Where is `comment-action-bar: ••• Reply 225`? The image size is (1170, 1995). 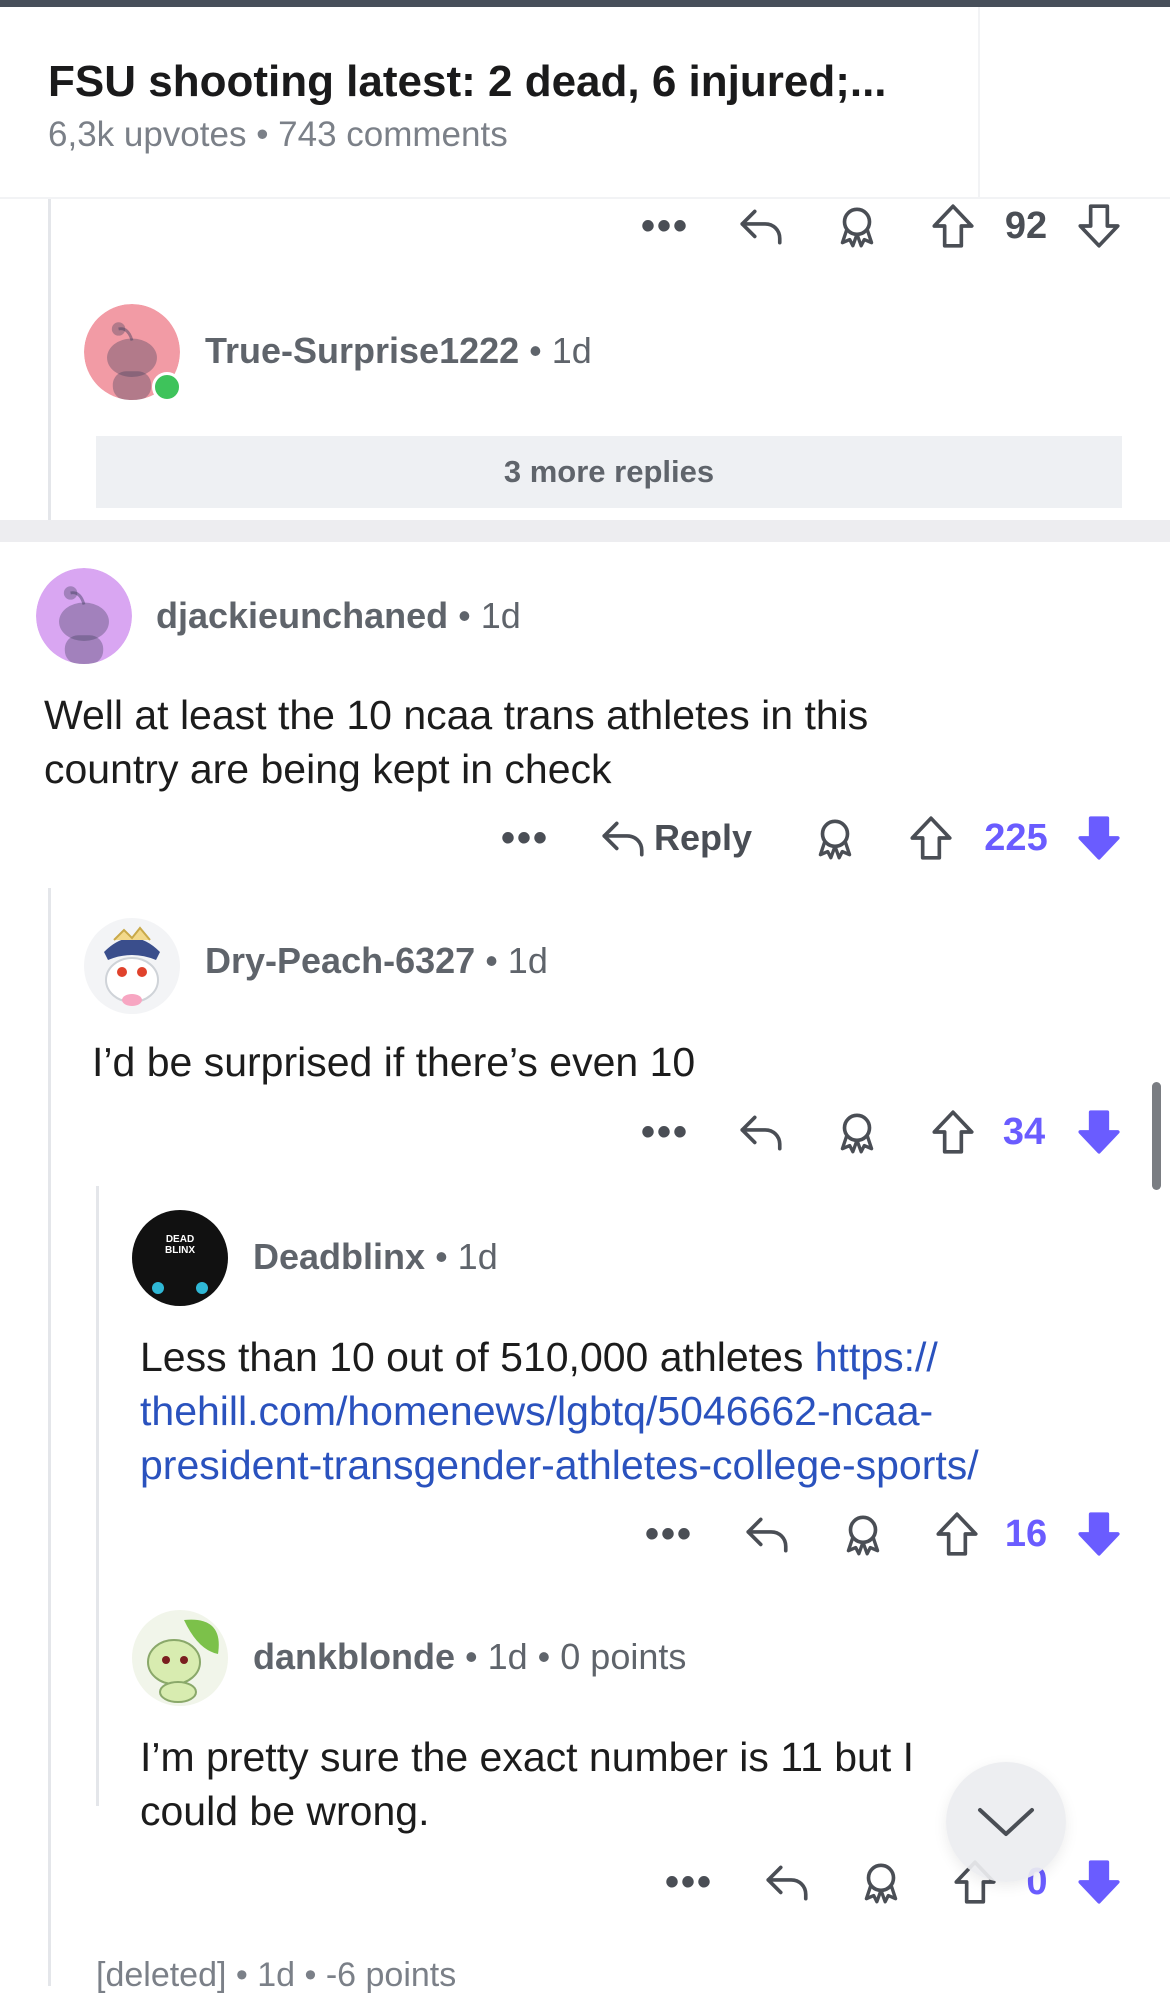 comment-action-bar: ••• Reply 225 is located at coordinates (585, 838).